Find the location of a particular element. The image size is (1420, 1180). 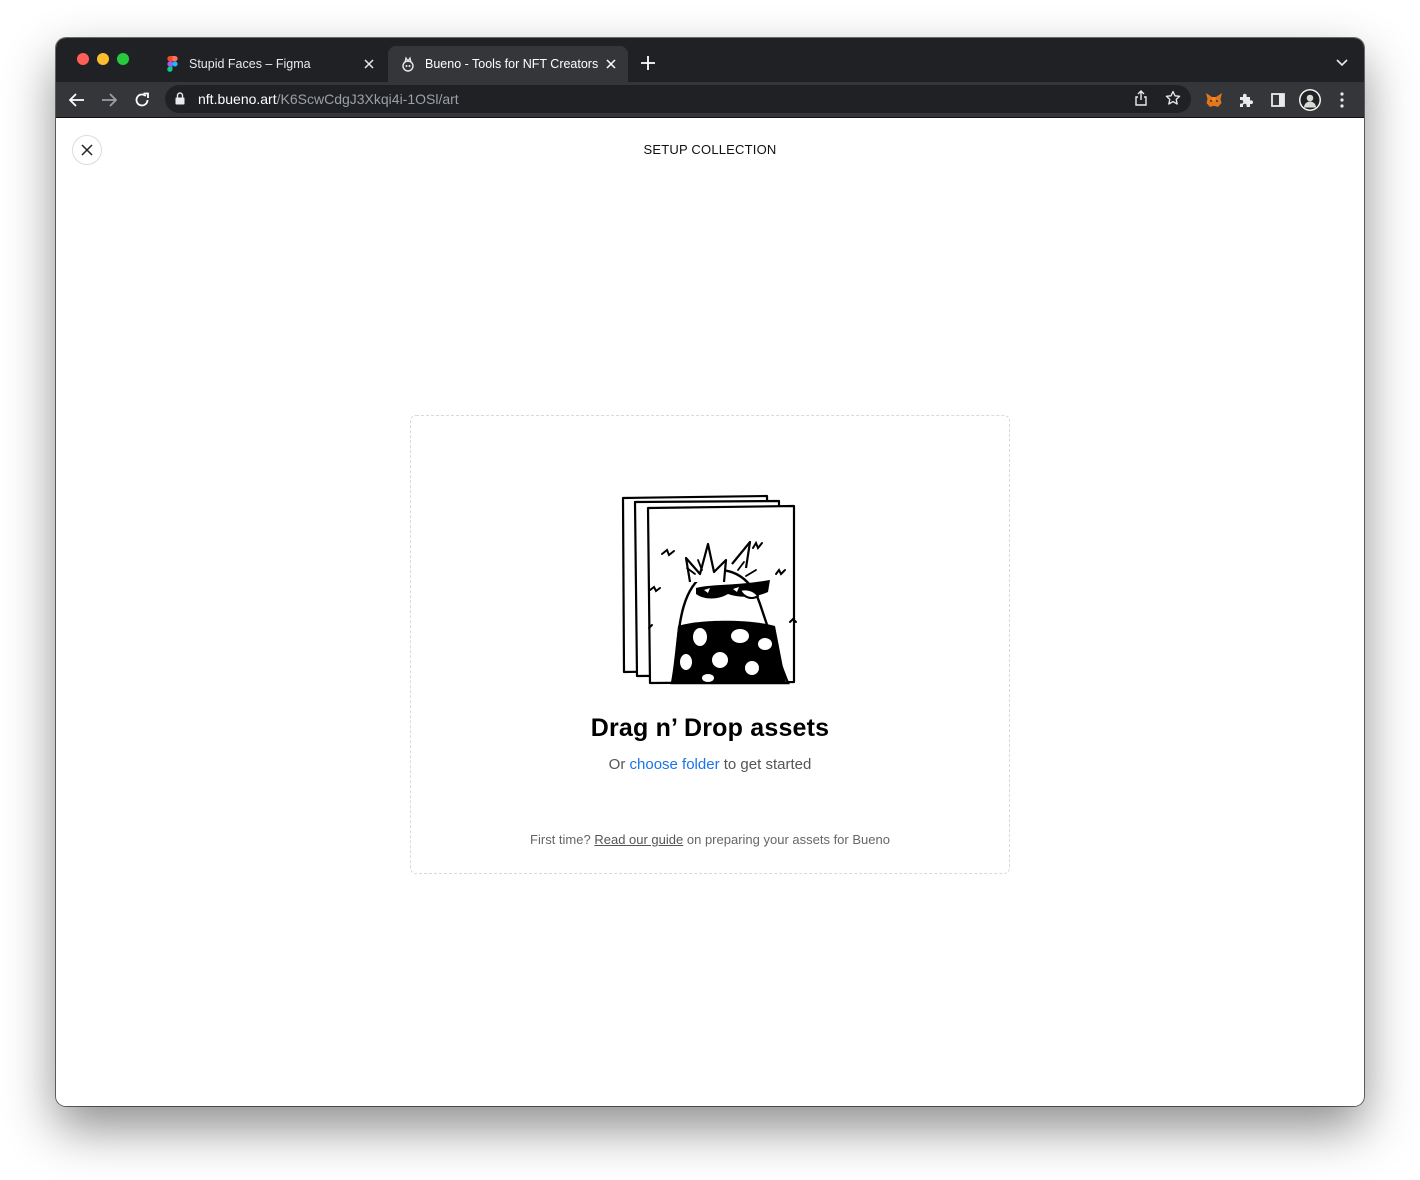

url-host: nft.bueno.art is located at coordinates (237, 99).